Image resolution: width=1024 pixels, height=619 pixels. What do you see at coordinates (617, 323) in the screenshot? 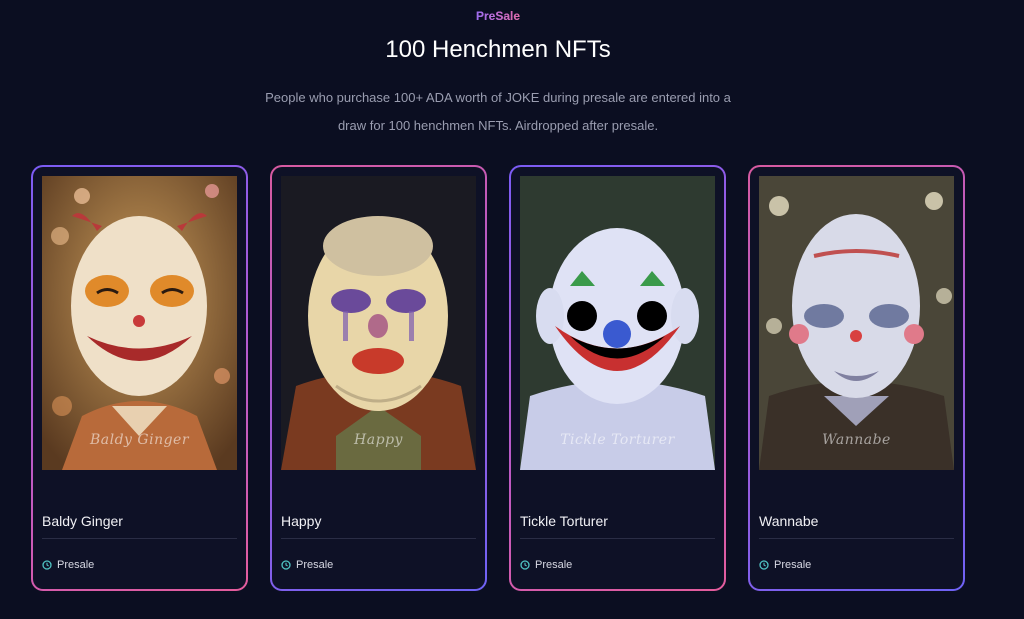
I see `nft-image-tickle-torturer: Tickle Torturer` at bounding box center [617, 323].